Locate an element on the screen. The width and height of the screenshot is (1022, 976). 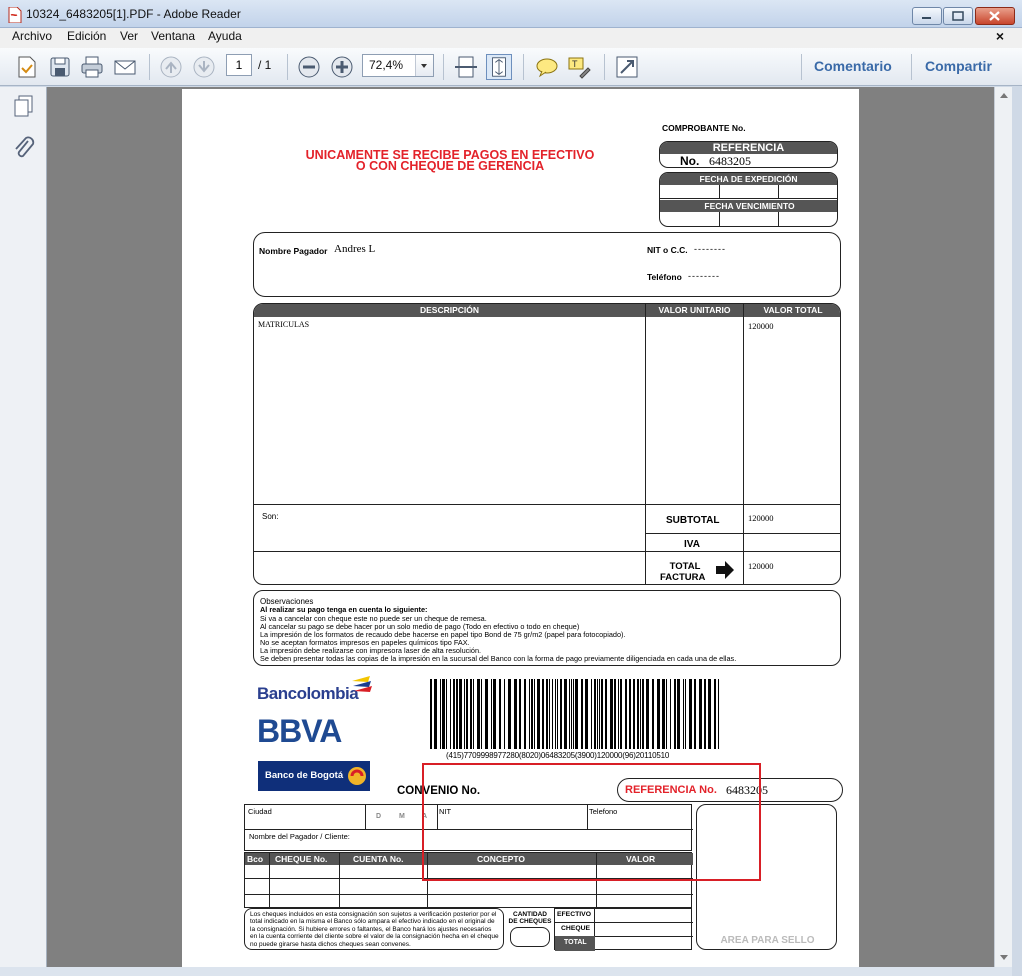
banco-bogota-text: Banco de Bogotá is located at coordinates (304, 775).